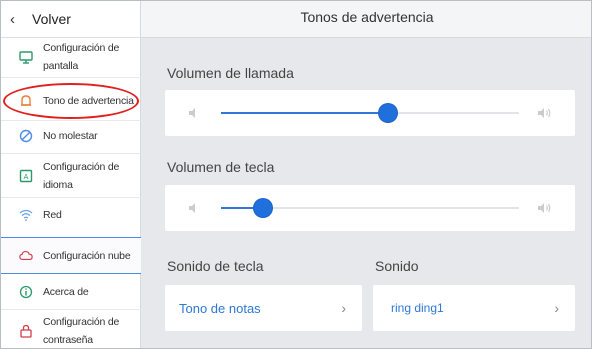 Image resolution: width=592 pixels, height=349 pixels. Describe the element at coordinates (397, 266) in the screenshot. I see `sound-label: Sonido` at that location.